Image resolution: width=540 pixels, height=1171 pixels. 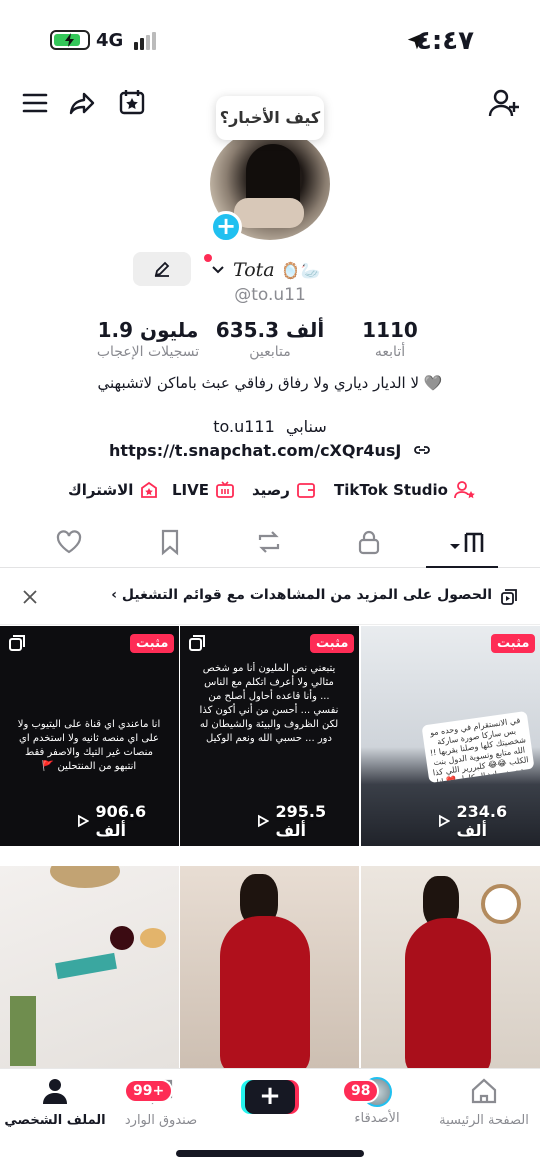 I want to click on home-icon, so click(x=484, y=1091).